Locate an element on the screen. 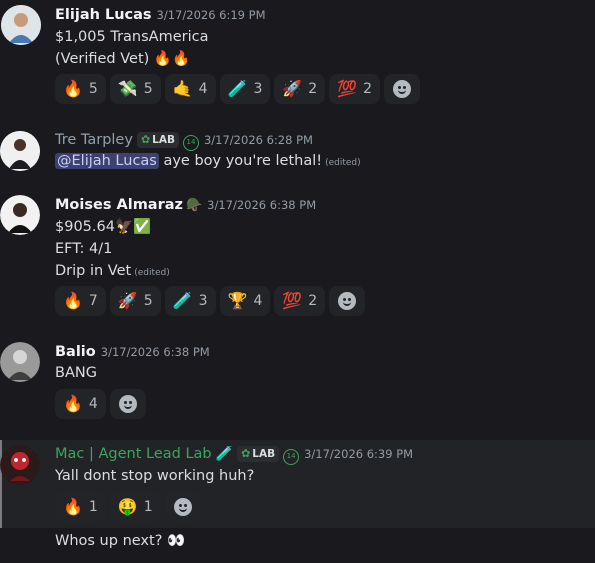 This screenshot has width=595, height=563. reactions-bar: 🔥 5 💸 5 🤙 4 🧪 3 🚀 2 💯 2 is located at coordinates (238, 89).